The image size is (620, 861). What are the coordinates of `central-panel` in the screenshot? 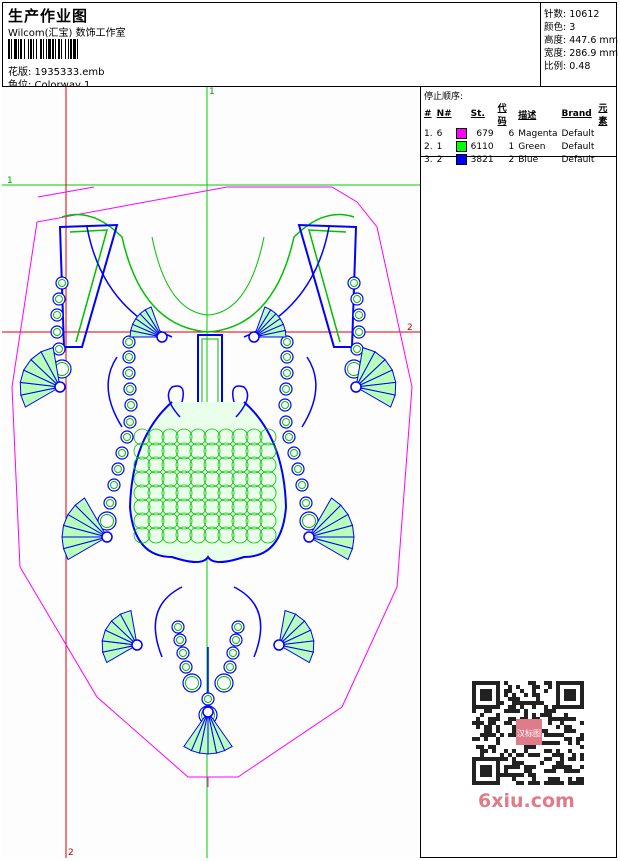 It's located at (208, 482).